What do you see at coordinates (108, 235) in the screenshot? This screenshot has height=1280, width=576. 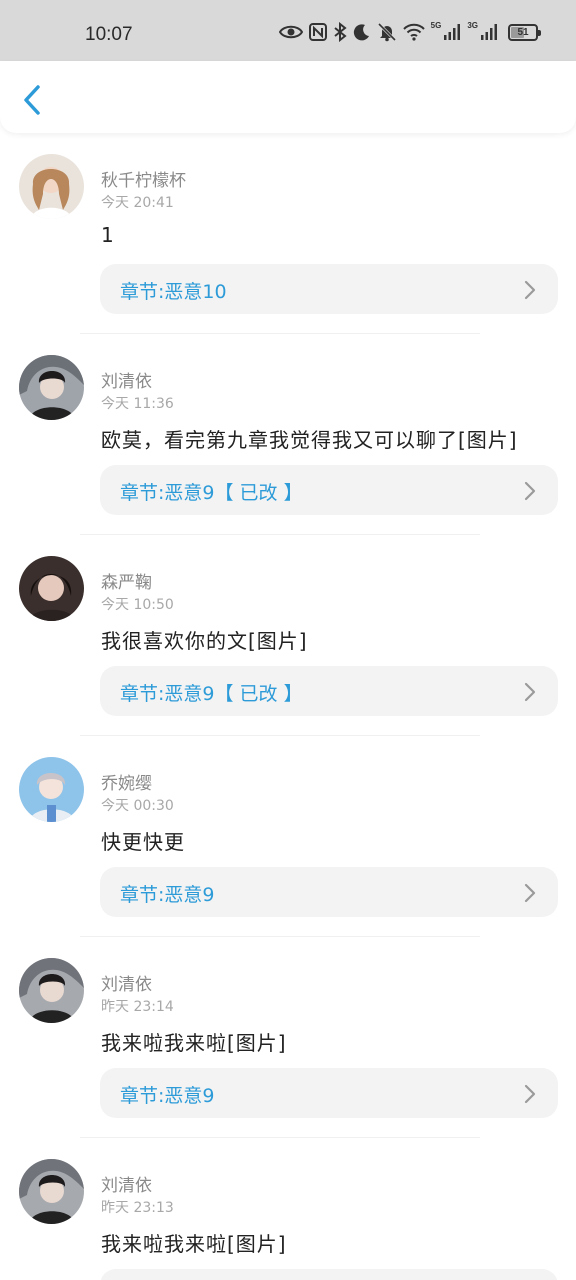 I see `comment-text: 1` at bounding box center [108, 235].